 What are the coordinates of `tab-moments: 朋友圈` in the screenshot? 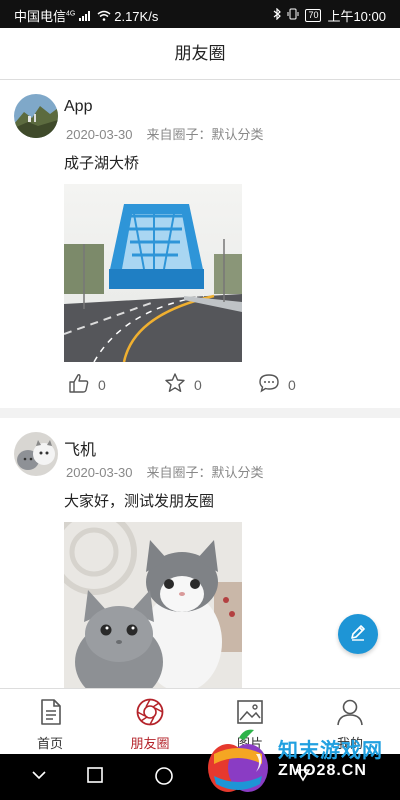 It's located at (150, 721).